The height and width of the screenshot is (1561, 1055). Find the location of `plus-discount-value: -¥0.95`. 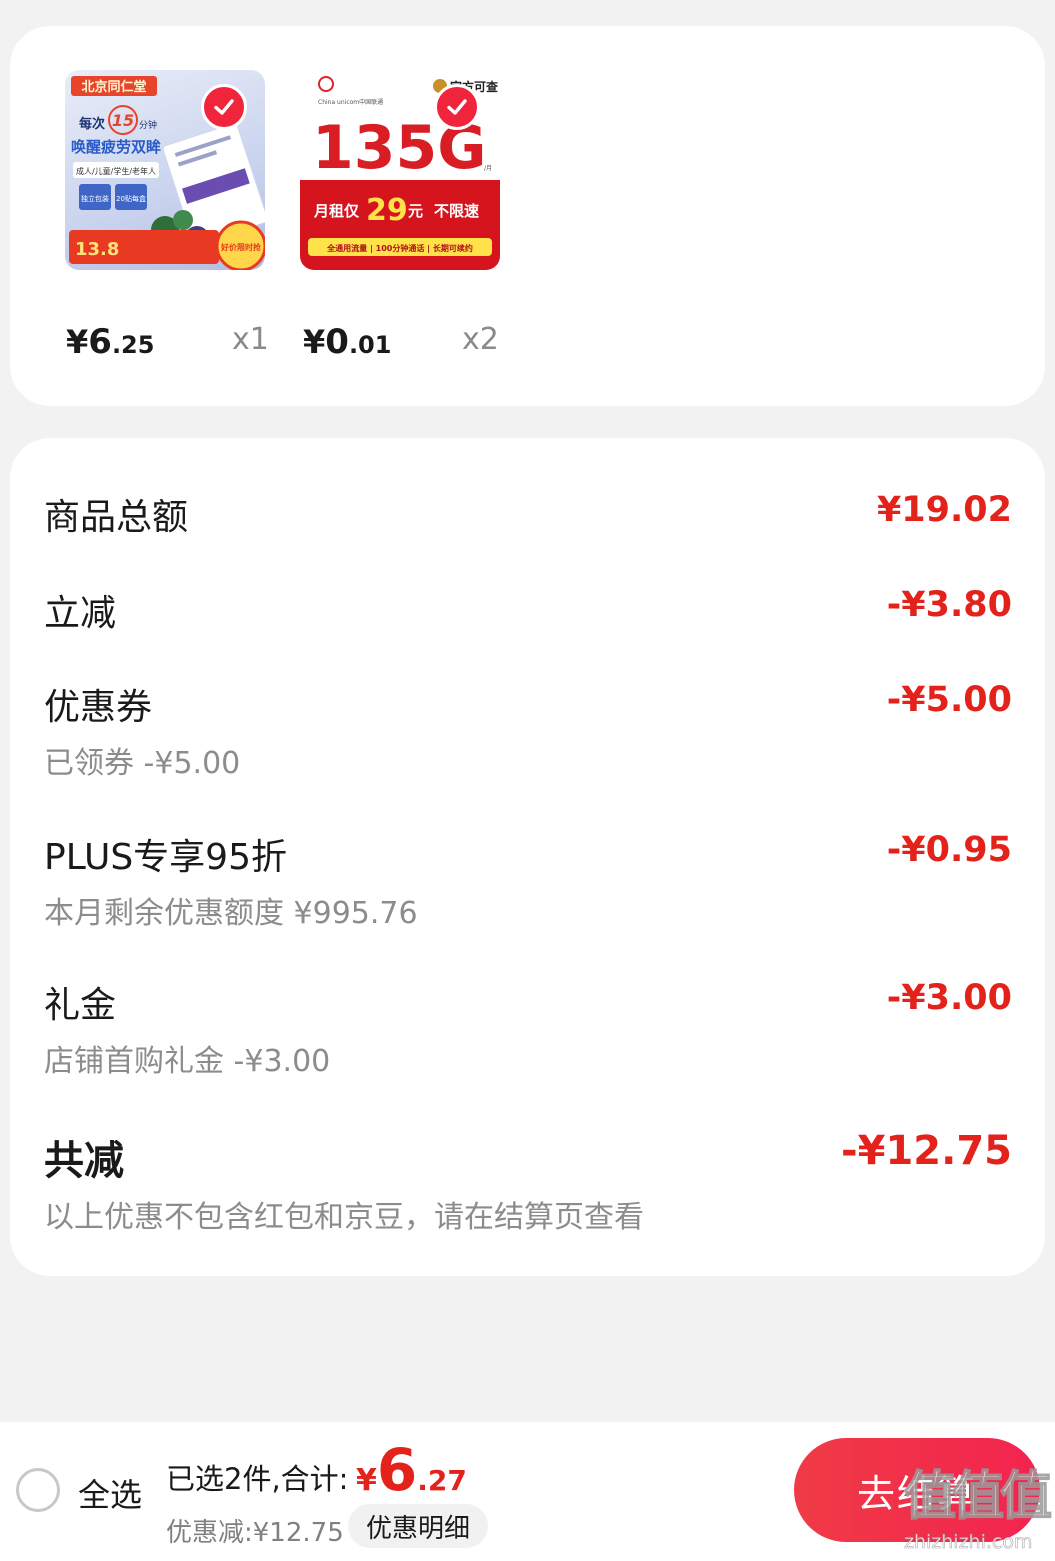

plus-discount-value: -¥0.95 is located at coordinates (949, 850).